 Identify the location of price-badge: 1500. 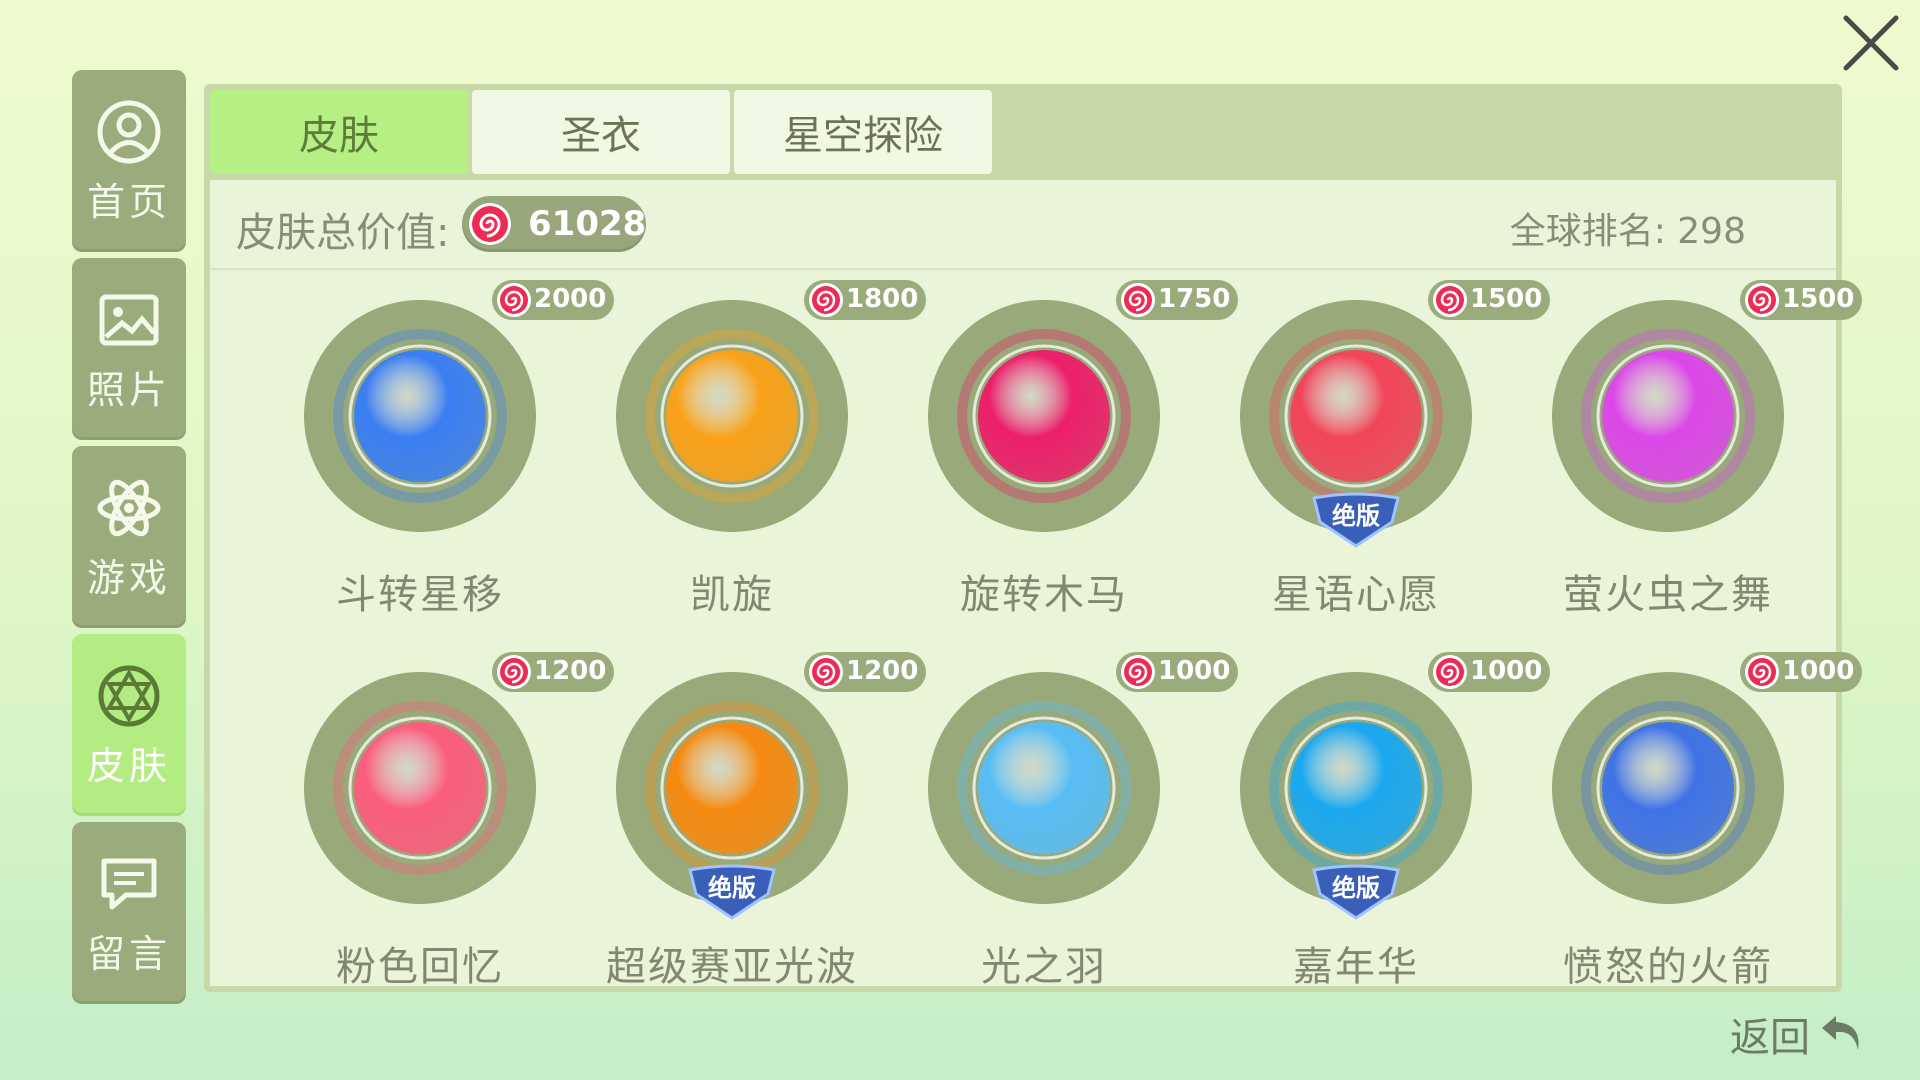
(1801, 300).